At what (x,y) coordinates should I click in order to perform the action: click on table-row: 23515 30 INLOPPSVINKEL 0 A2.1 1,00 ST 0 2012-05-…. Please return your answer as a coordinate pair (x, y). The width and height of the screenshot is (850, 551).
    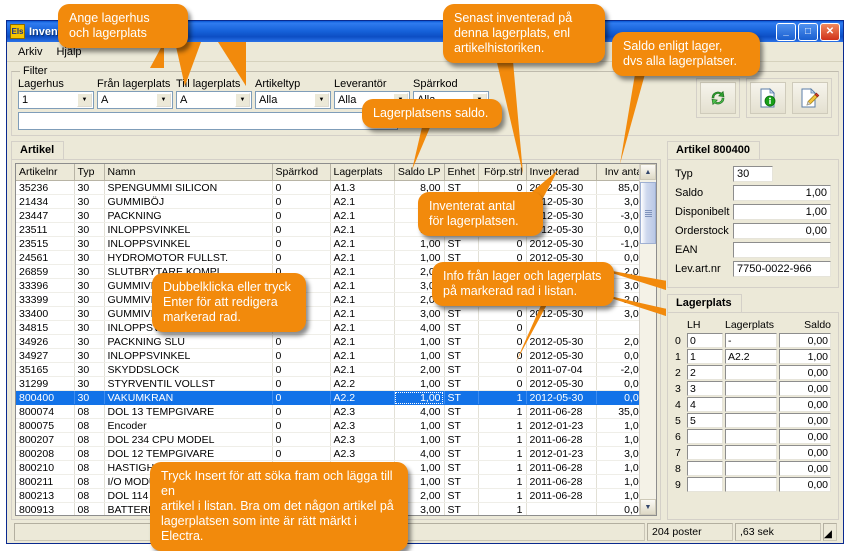
    Looking at the image, I should click on (327, 243).